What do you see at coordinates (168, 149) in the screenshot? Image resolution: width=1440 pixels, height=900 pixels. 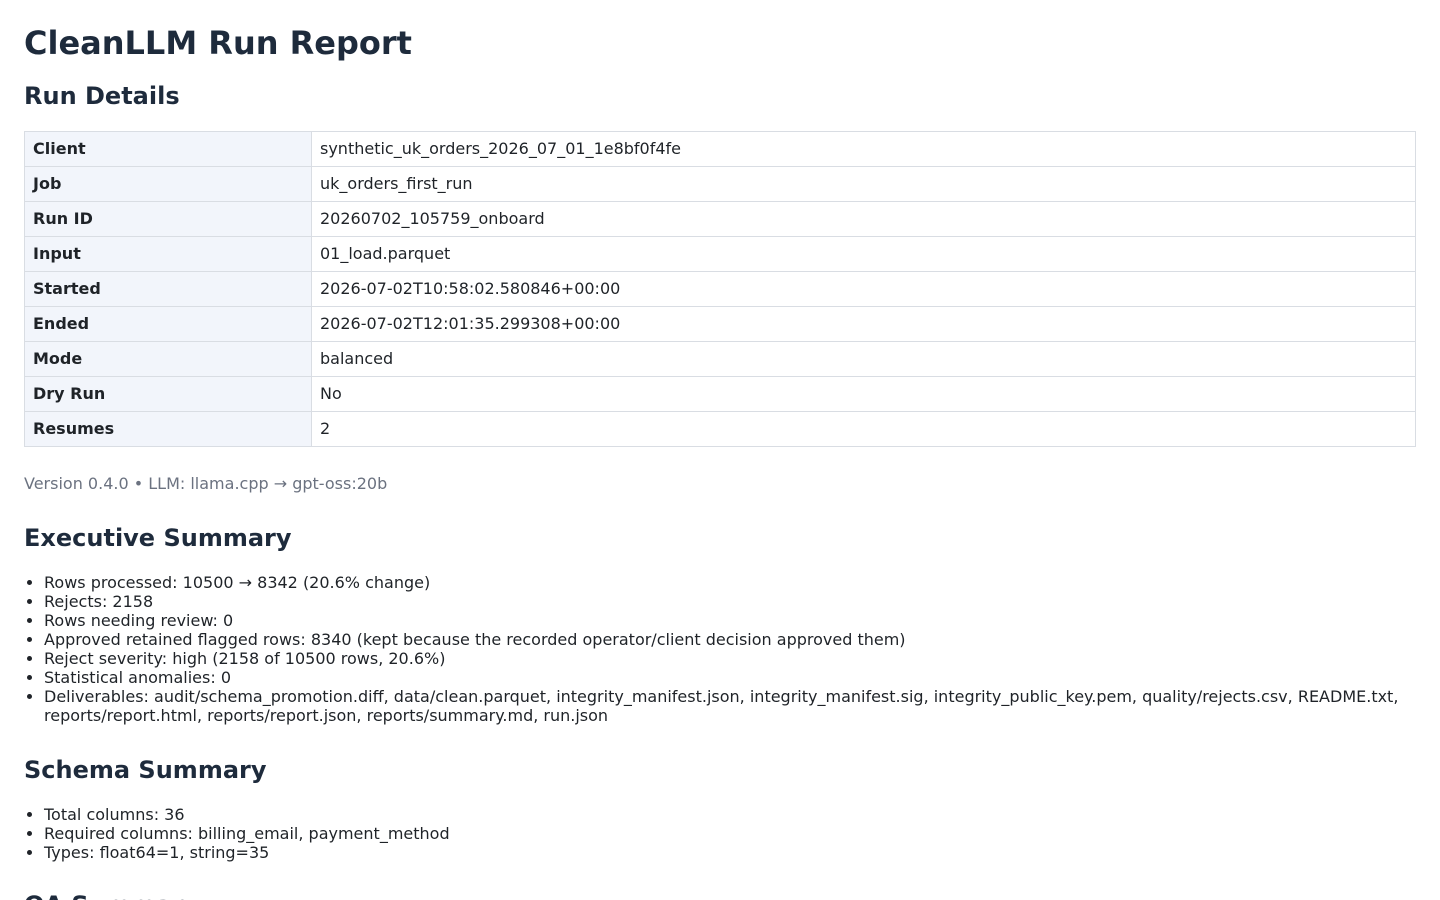 I see `client-key: Client` at bounding box center [168, 149].